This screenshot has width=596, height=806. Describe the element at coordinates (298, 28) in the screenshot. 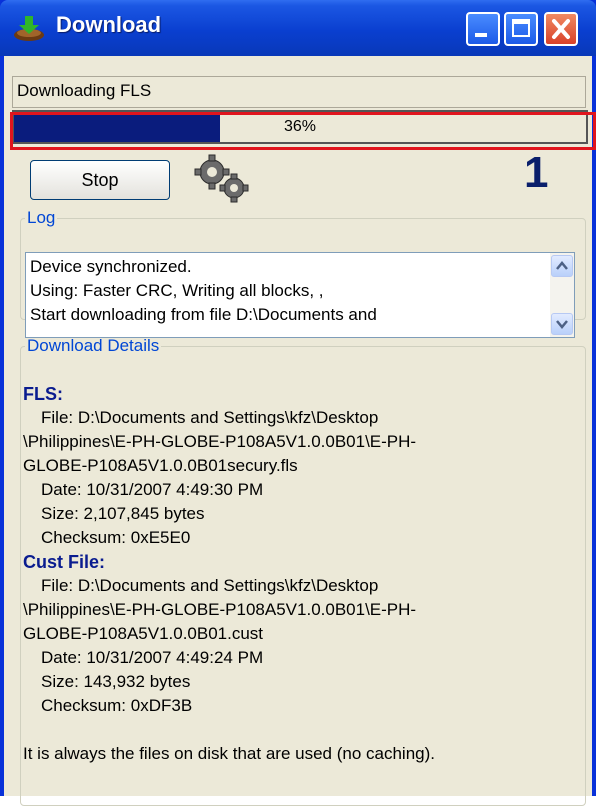

I see `title-bar: Download` at that location.